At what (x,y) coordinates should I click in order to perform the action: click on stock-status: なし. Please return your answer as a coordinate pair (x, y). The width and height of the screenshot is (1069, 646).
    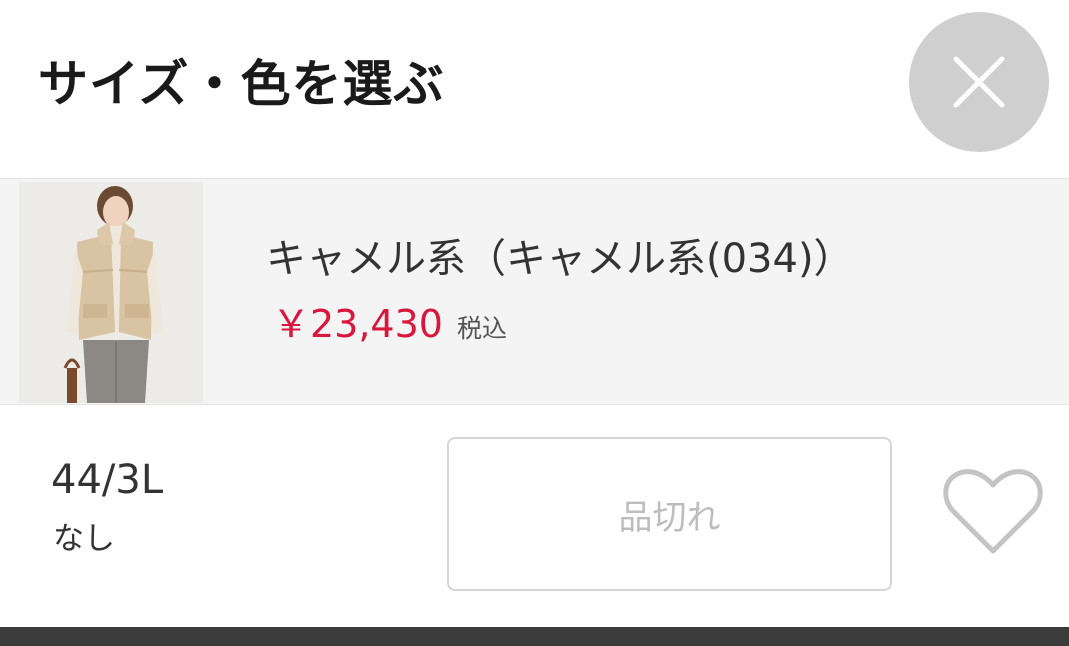
    Looking at the image, I should click on (84, 539).